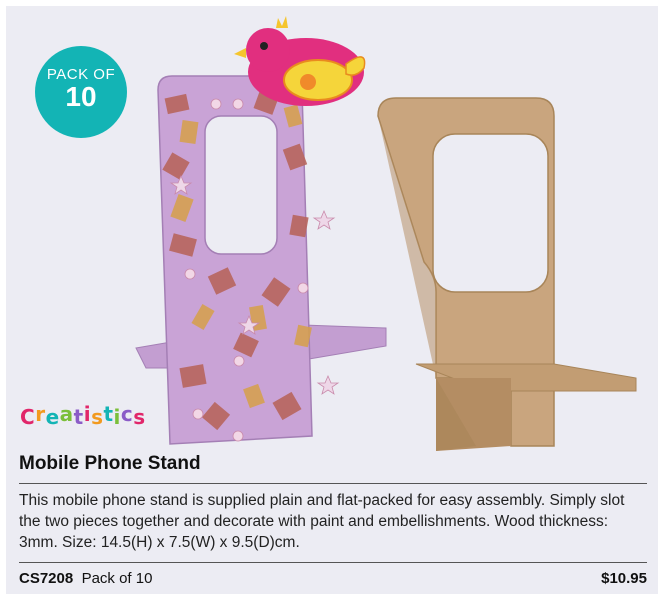 This screenshot has height=605, width=664. Describe the element at coordinates (81, 96) in the screenshot. I see `badge-line2: 10` at that location.